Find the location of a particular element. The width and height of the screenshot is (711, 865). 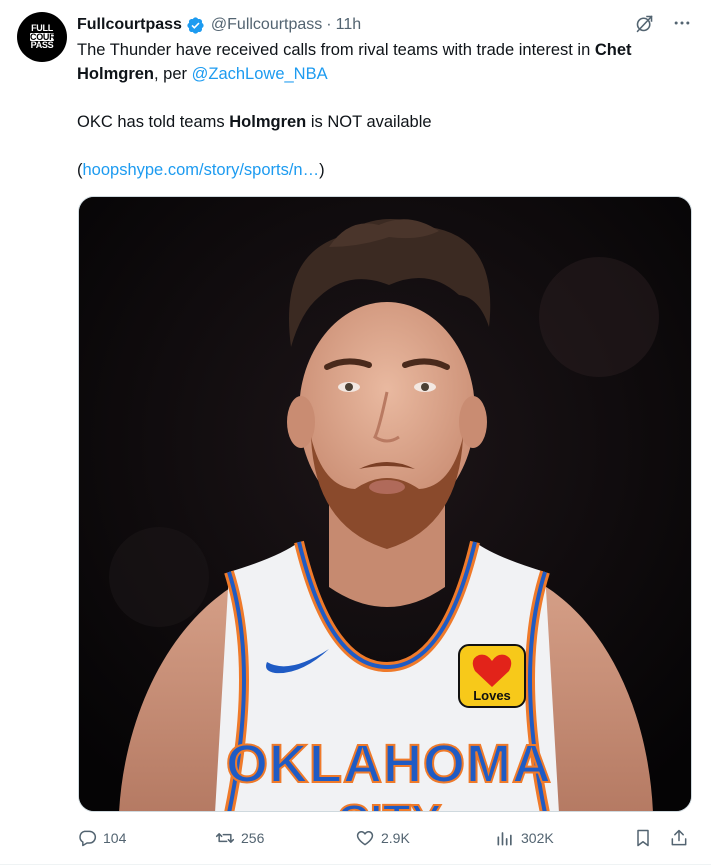

more-icon is located at coordinates (682, 23).